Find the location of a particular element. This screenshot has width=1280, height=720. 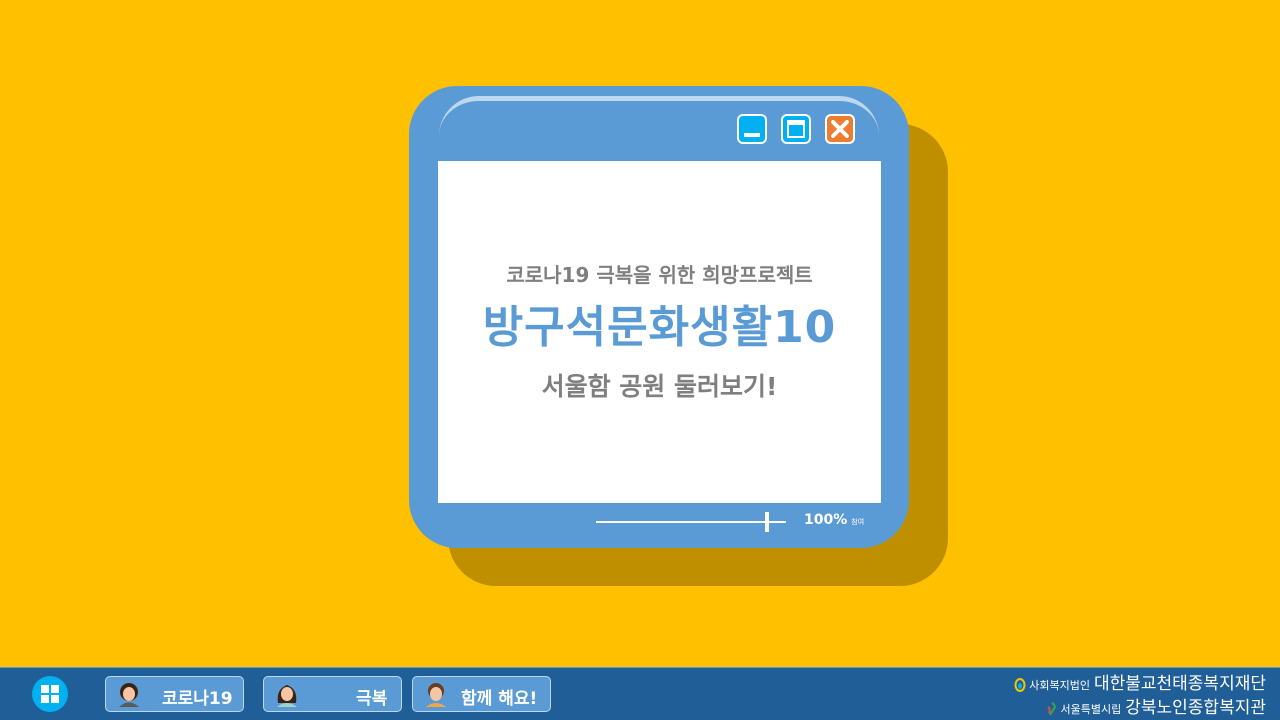

start-button is located at coordinates (50, 694).